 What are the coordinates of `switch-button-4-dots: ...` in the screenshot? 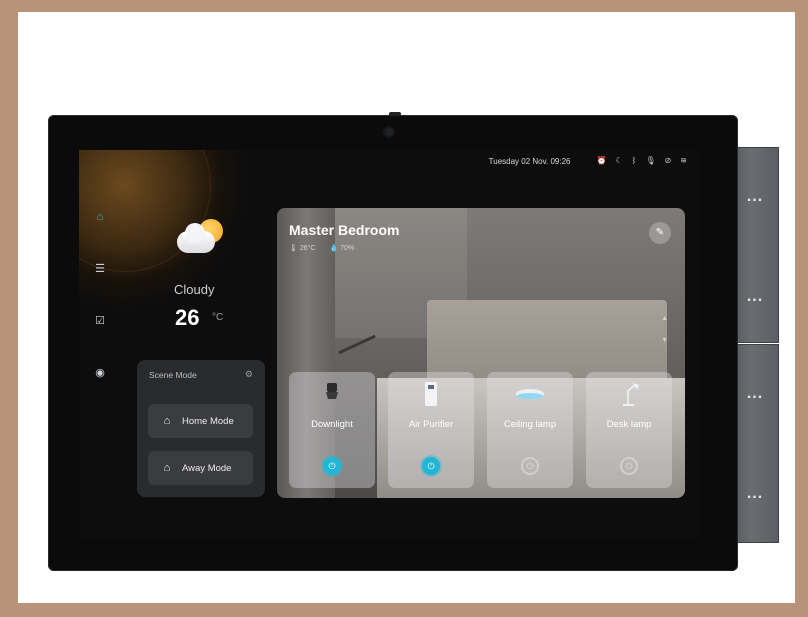 It's located at (755, 493).